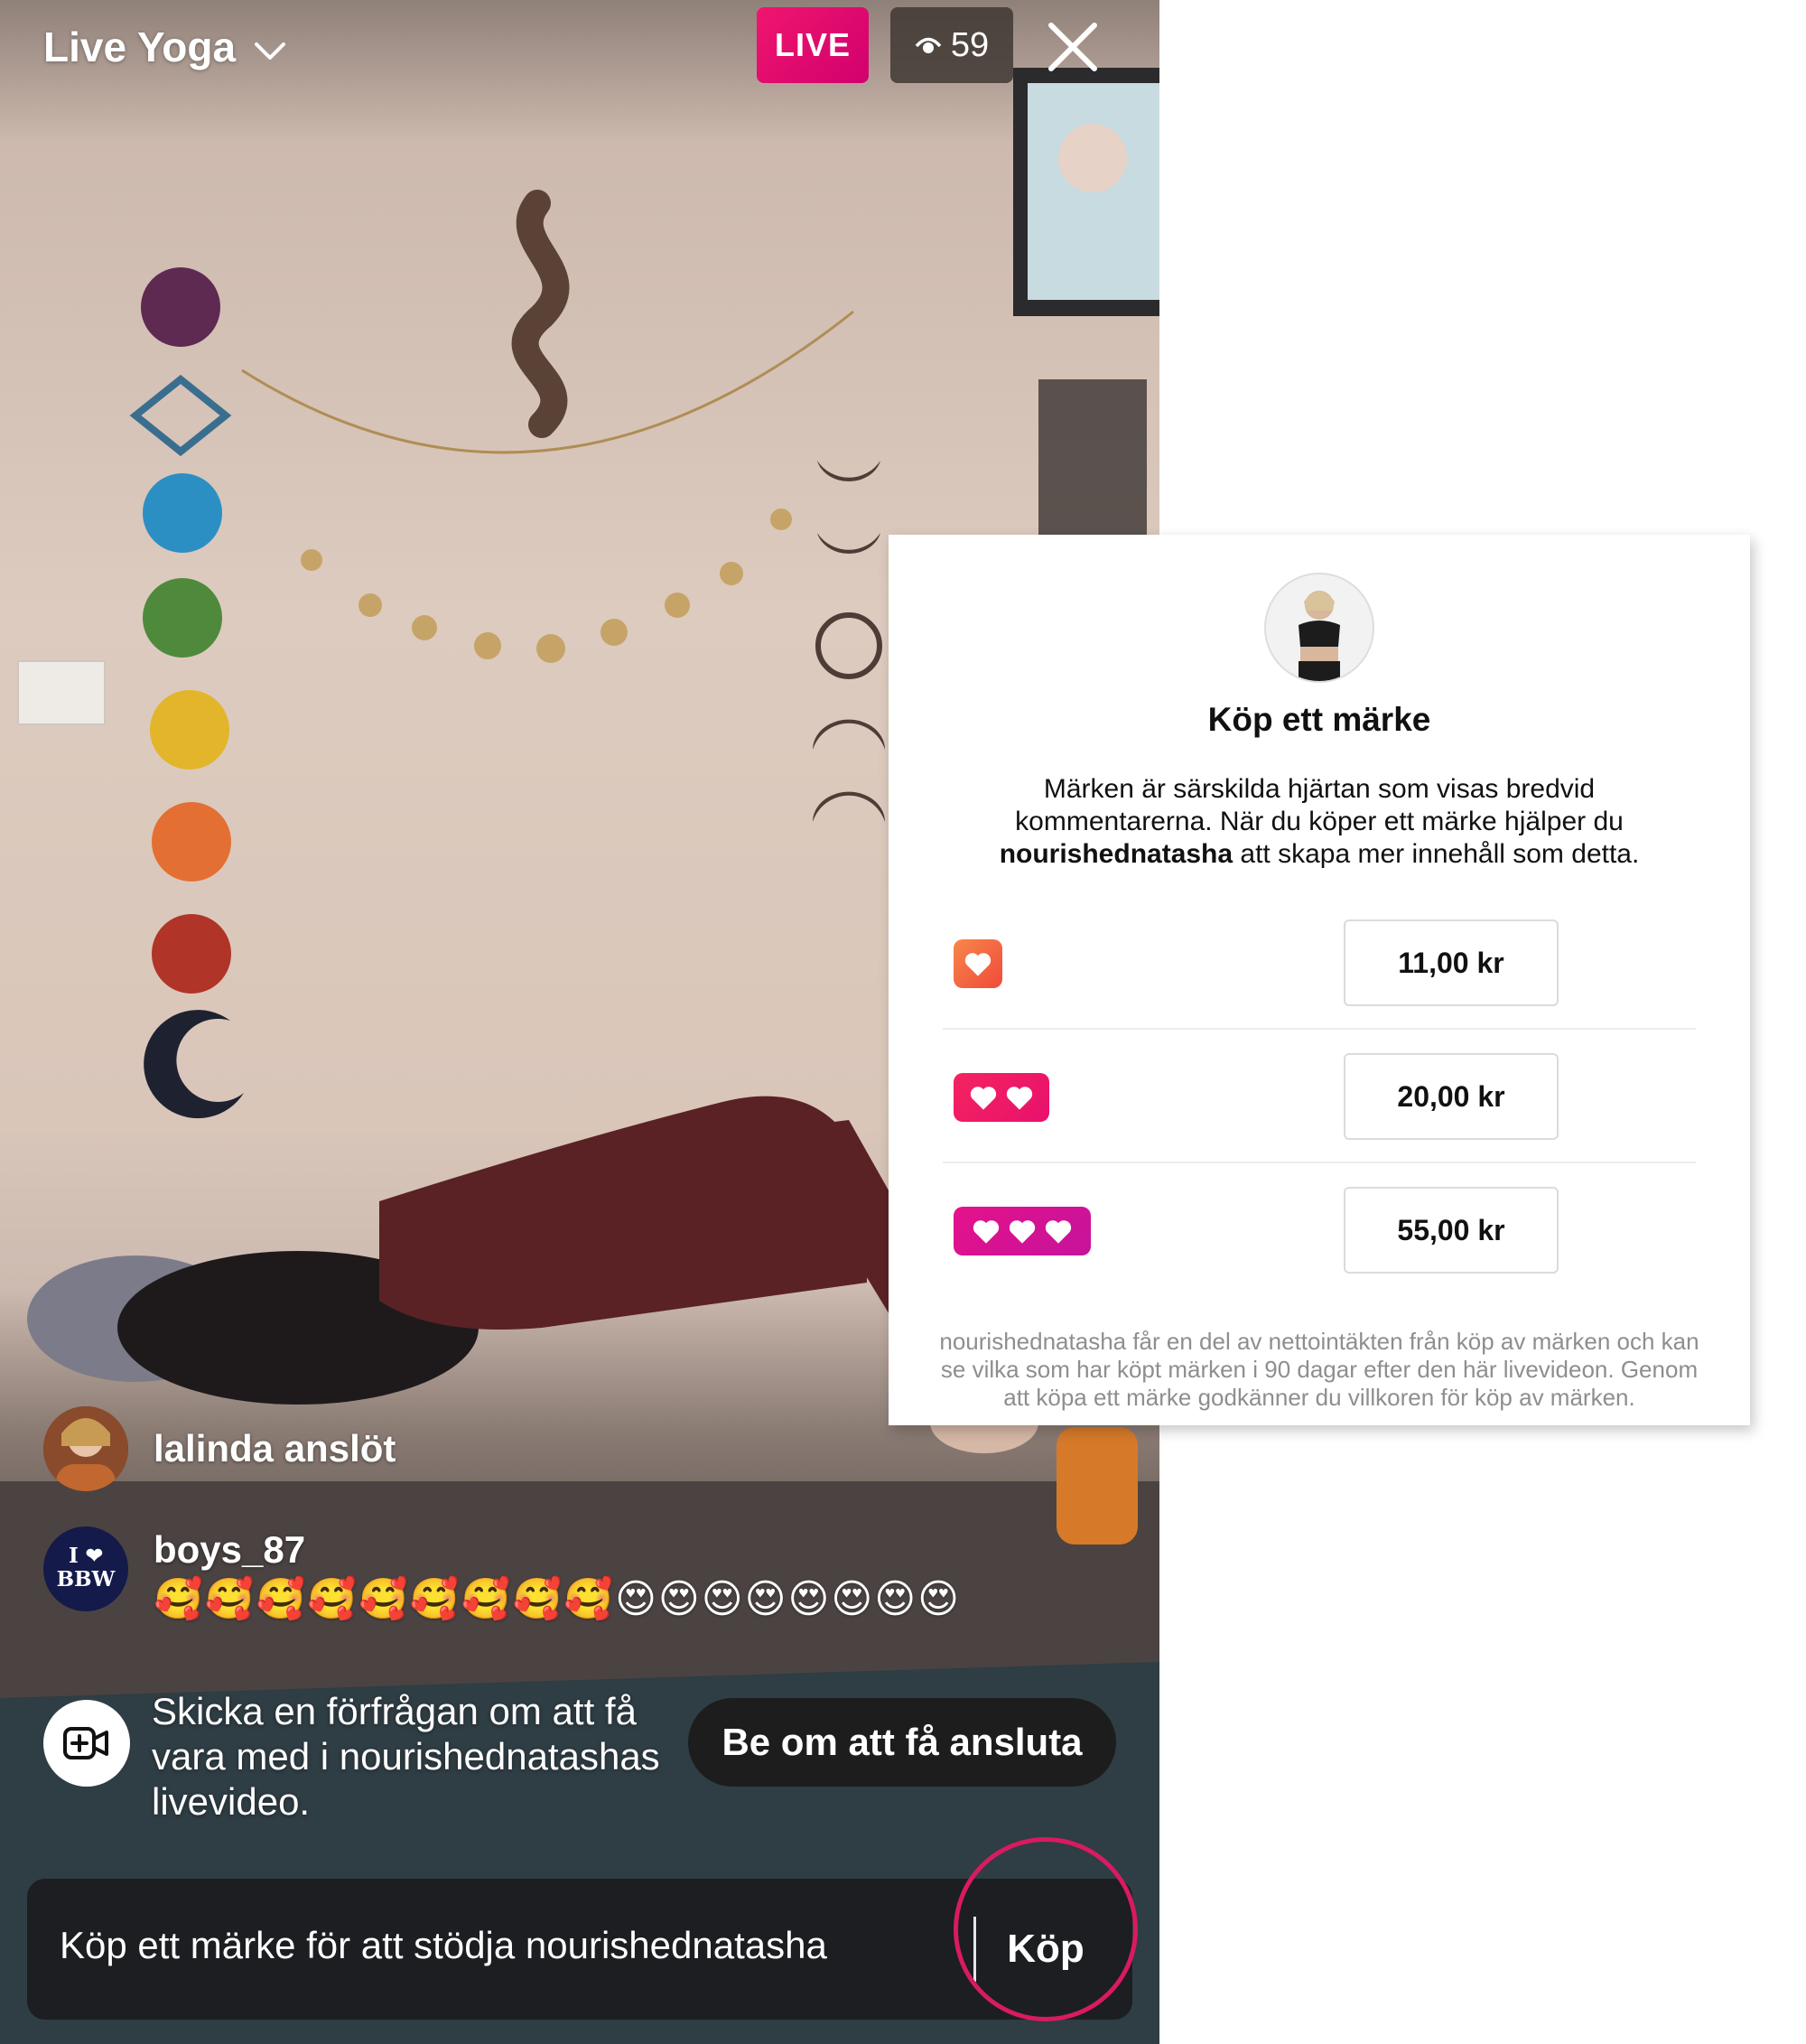 Image resolution: width=1806 pixels, height=2044 pixels. I want to click on price-button: 11,00 kr, so click(1451, 962).